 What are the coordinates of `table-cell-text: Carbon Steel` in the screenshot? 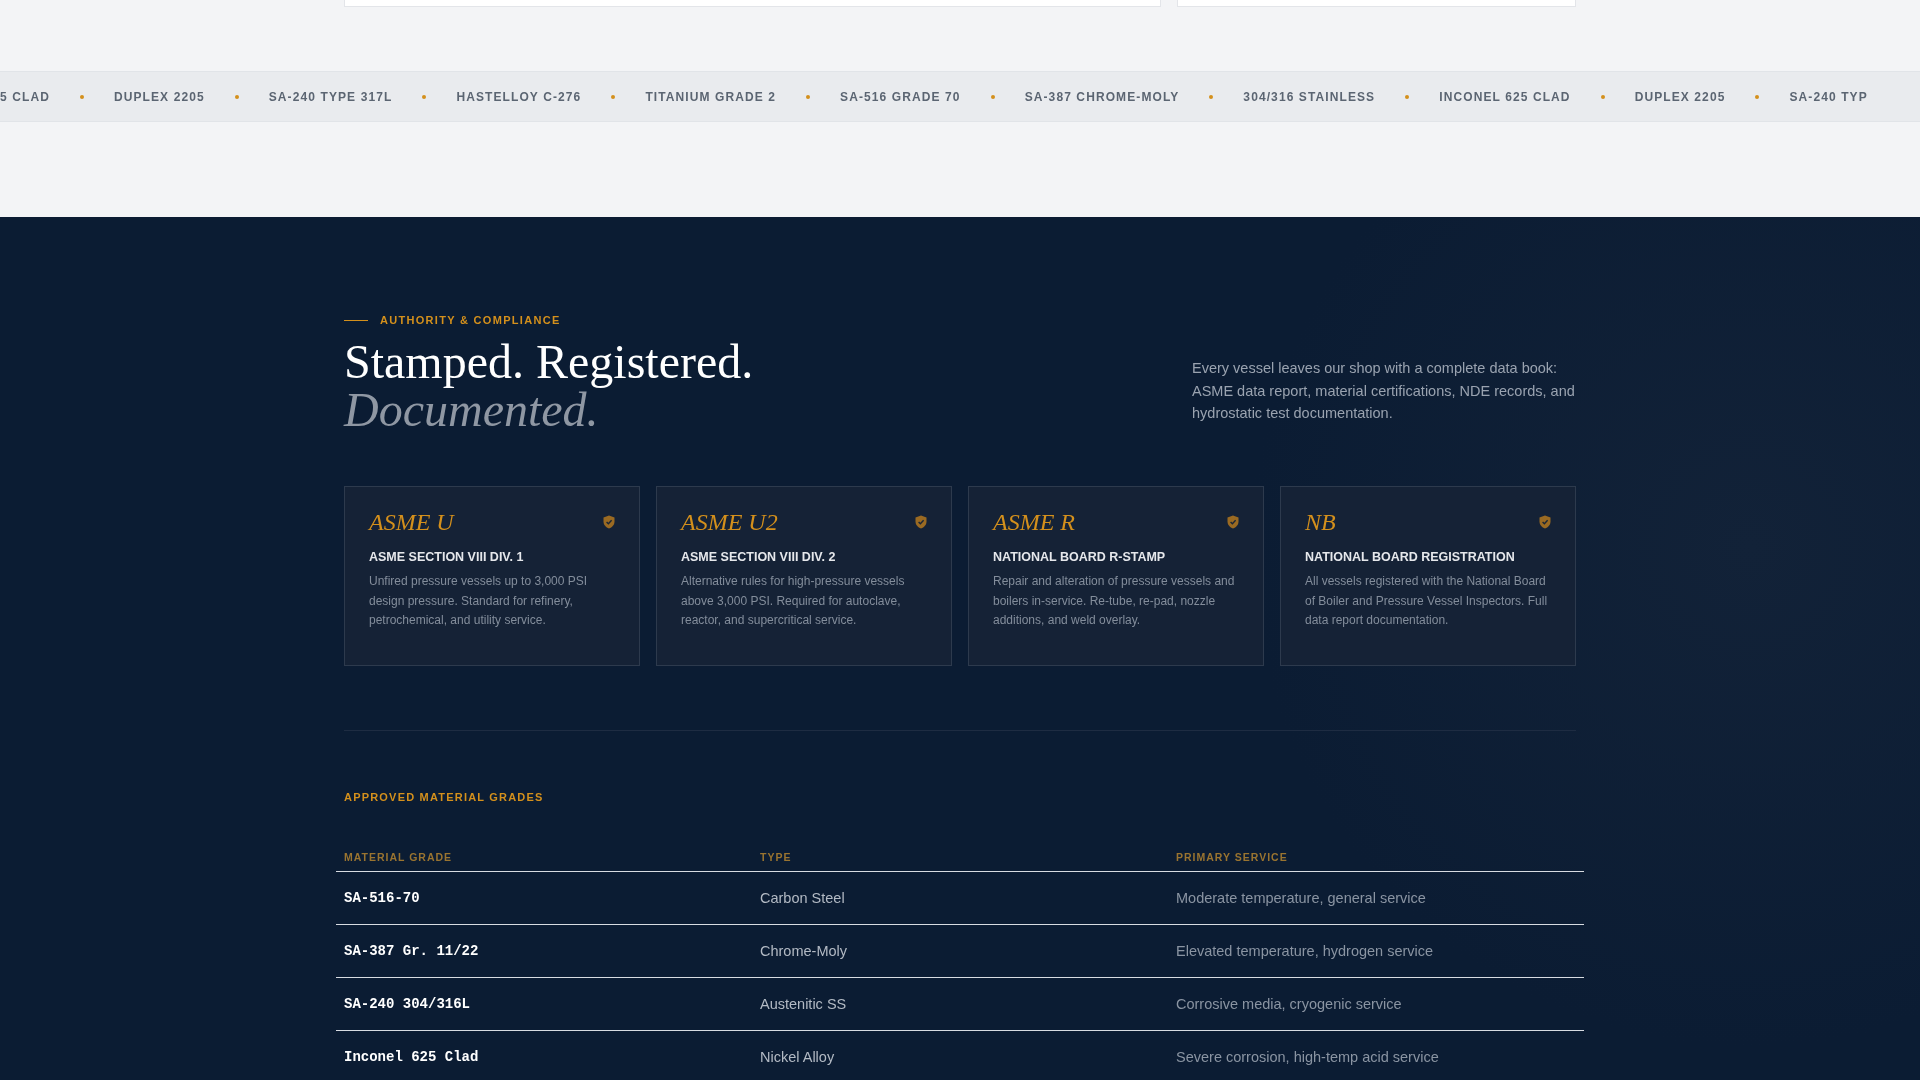 It's located at (803, 898).